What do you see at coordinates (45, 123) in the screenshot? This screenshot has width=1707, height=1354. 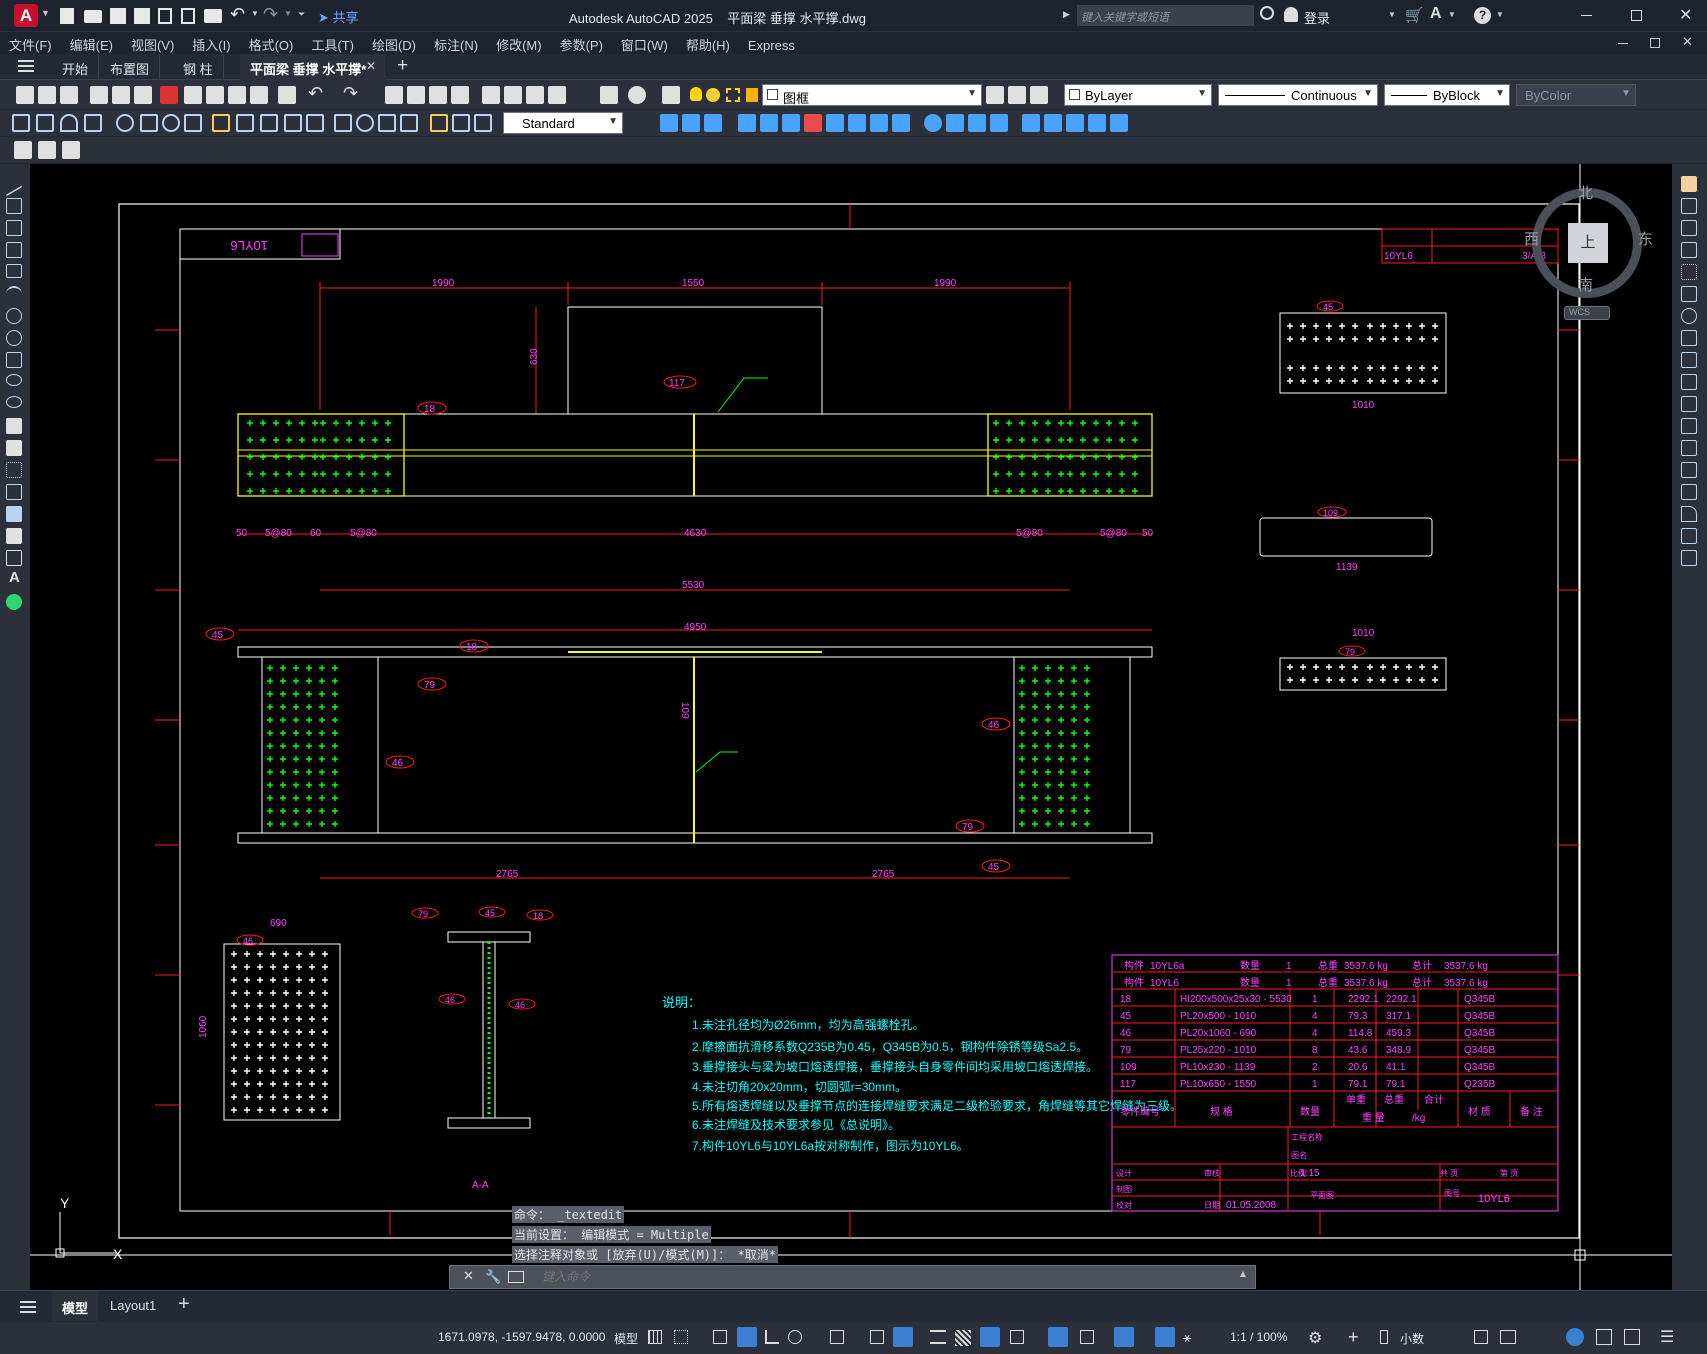 I see `aligned-dimension-icon` at bounding box center [45, 123].